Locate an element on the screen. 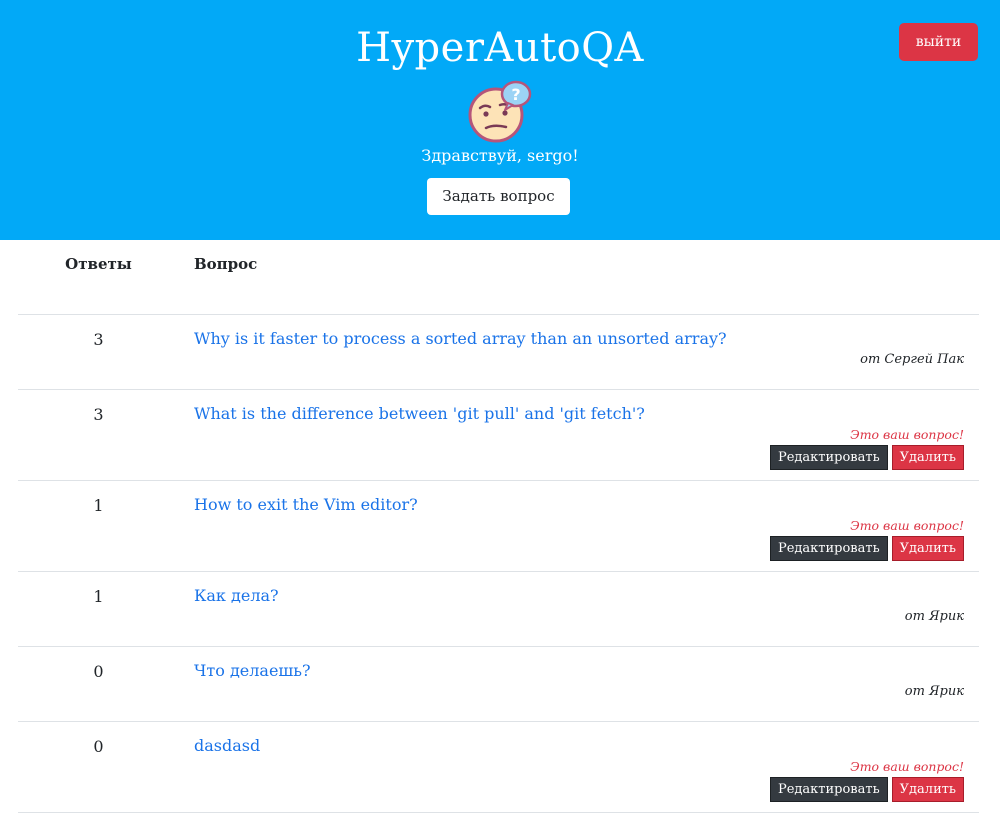  table-row: 1 Как дела? от Ярик is located at coordinates (498, 609).